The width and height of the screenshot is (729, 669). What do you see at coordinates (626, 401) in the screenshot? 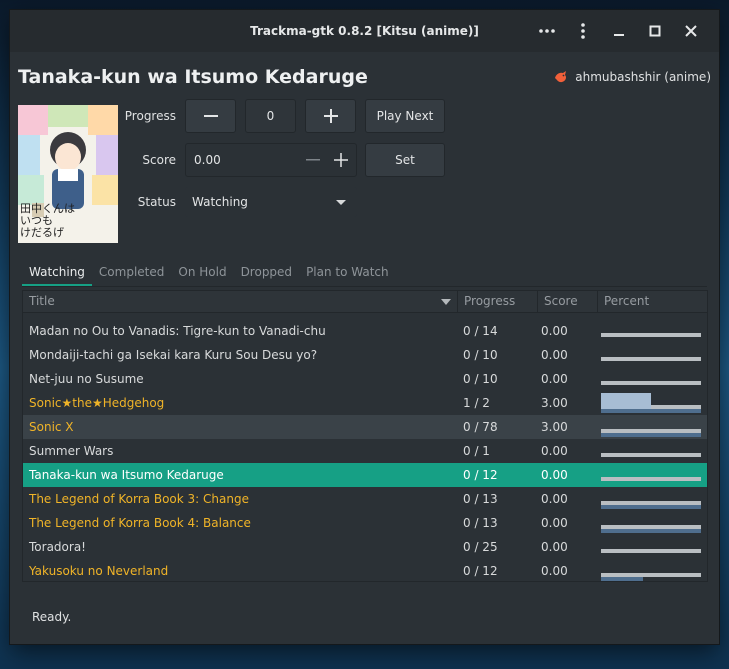
I see `progress-bar-fill` at bounding box center [626, 401].